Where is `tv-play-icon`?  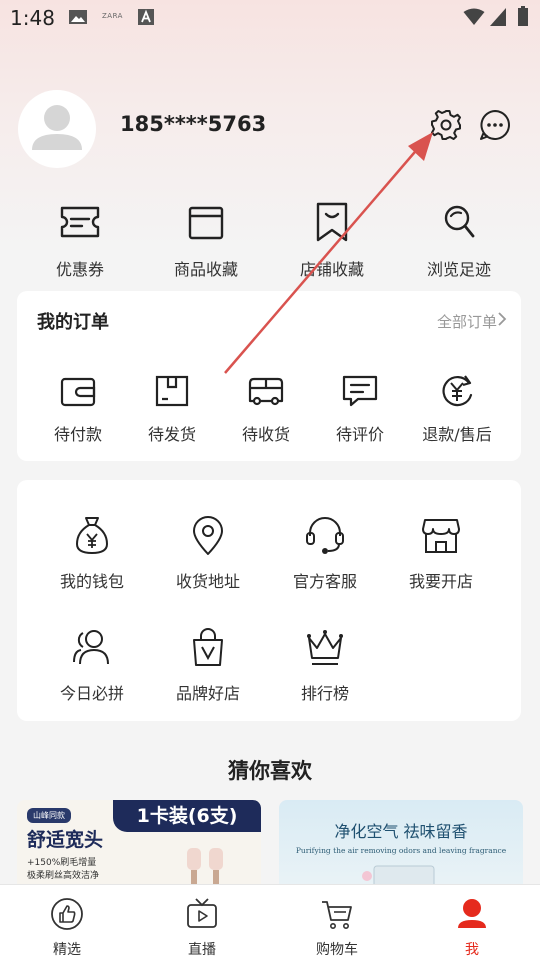
tv-play-icon is located at coordinates (202, 913).